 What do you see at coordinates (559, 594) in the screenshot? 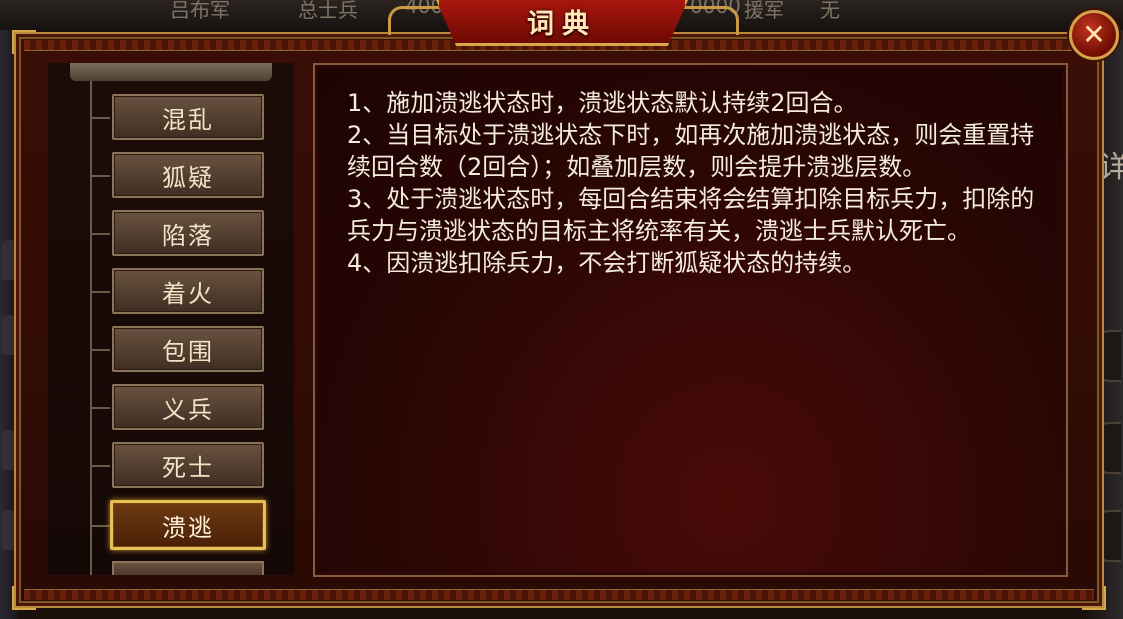
I see `frame-pattern-bottom` at bounding box center [559, 594].